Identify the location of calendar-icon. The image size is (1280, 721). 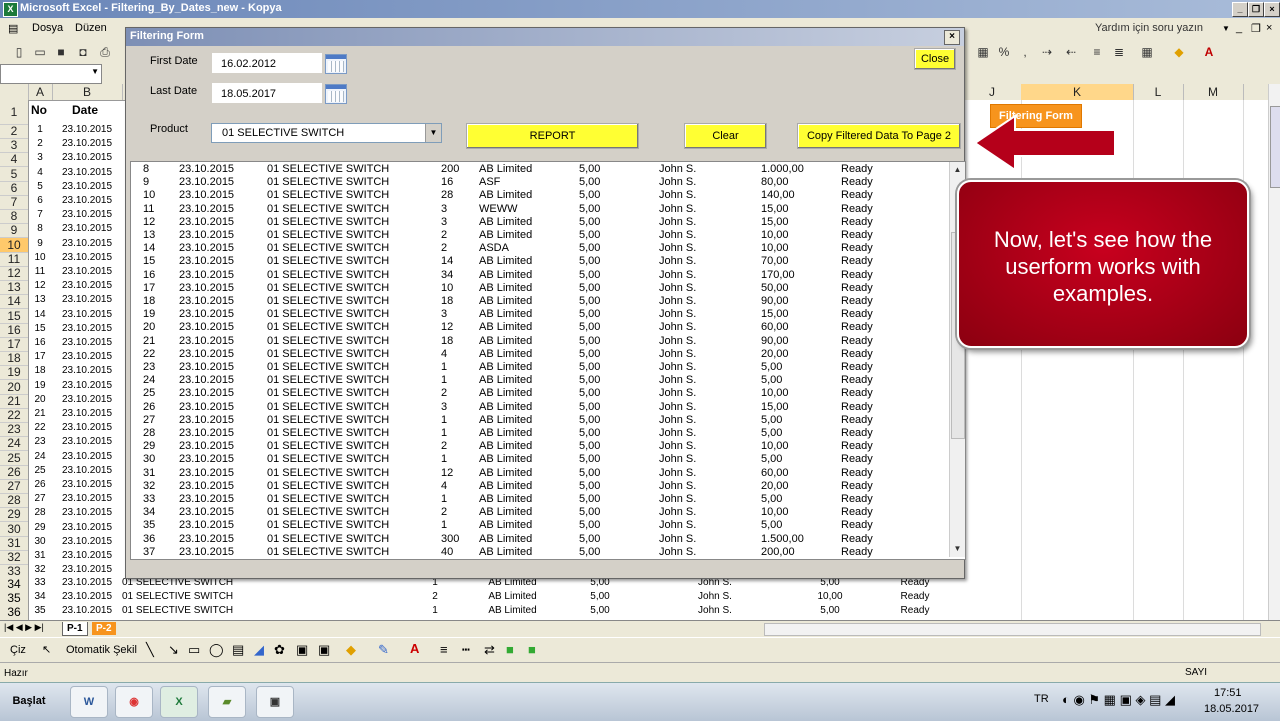
(336, 64).